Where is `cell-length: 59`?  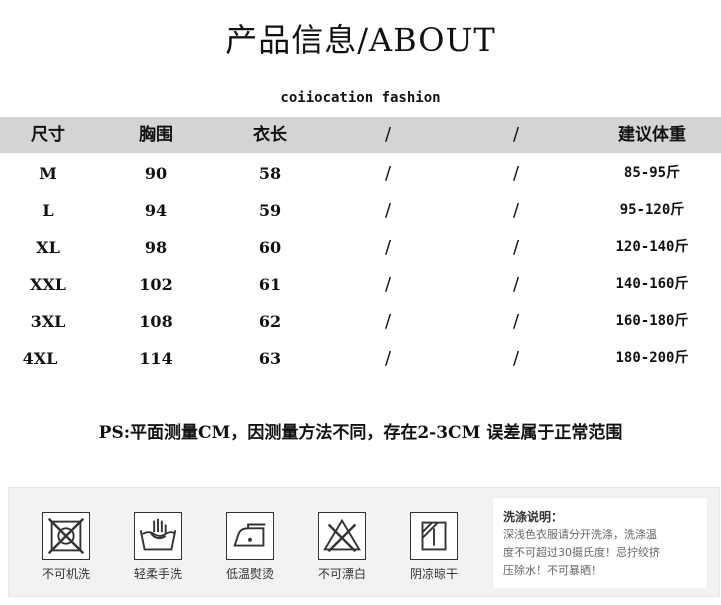 cell-length: 59 is located at coordinates (270, 210).